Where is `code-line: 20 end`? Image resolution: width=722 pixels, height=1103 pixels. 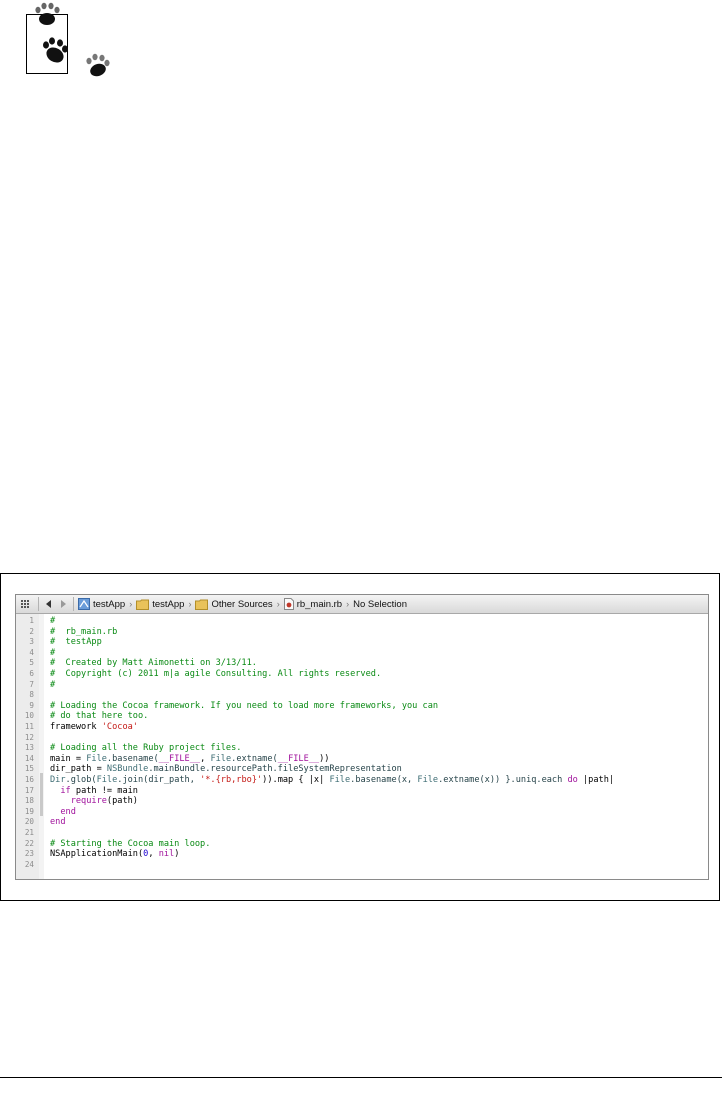
code-line: 20 end is located at coordinates (362, 822).